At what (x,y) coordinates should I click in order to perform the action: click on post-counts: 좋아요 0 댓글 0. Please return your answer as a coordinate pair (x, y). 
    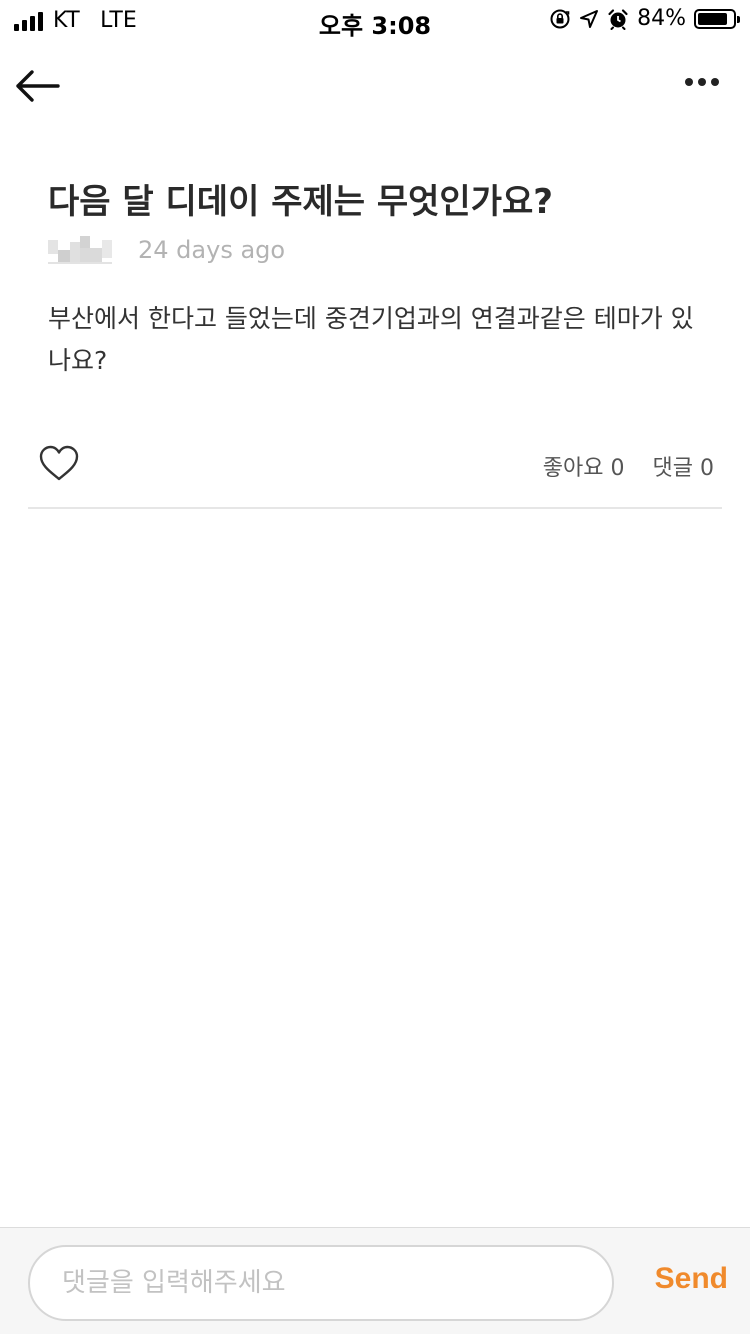
    Looking at the image, I should click on (628, 466).